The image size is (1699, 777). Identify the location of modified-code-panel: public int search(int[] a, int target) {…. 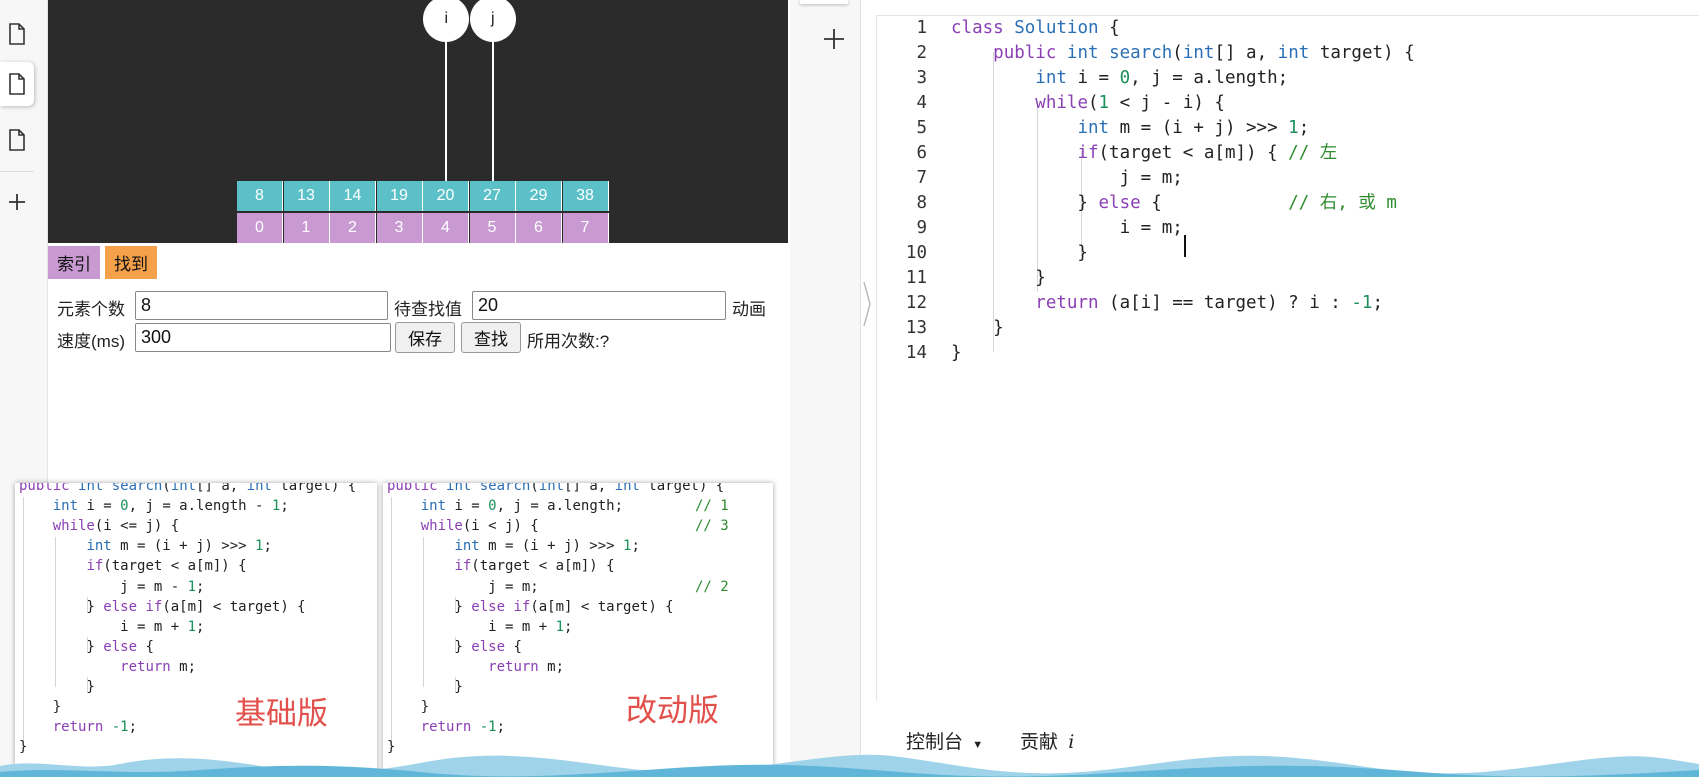
(578, 630).